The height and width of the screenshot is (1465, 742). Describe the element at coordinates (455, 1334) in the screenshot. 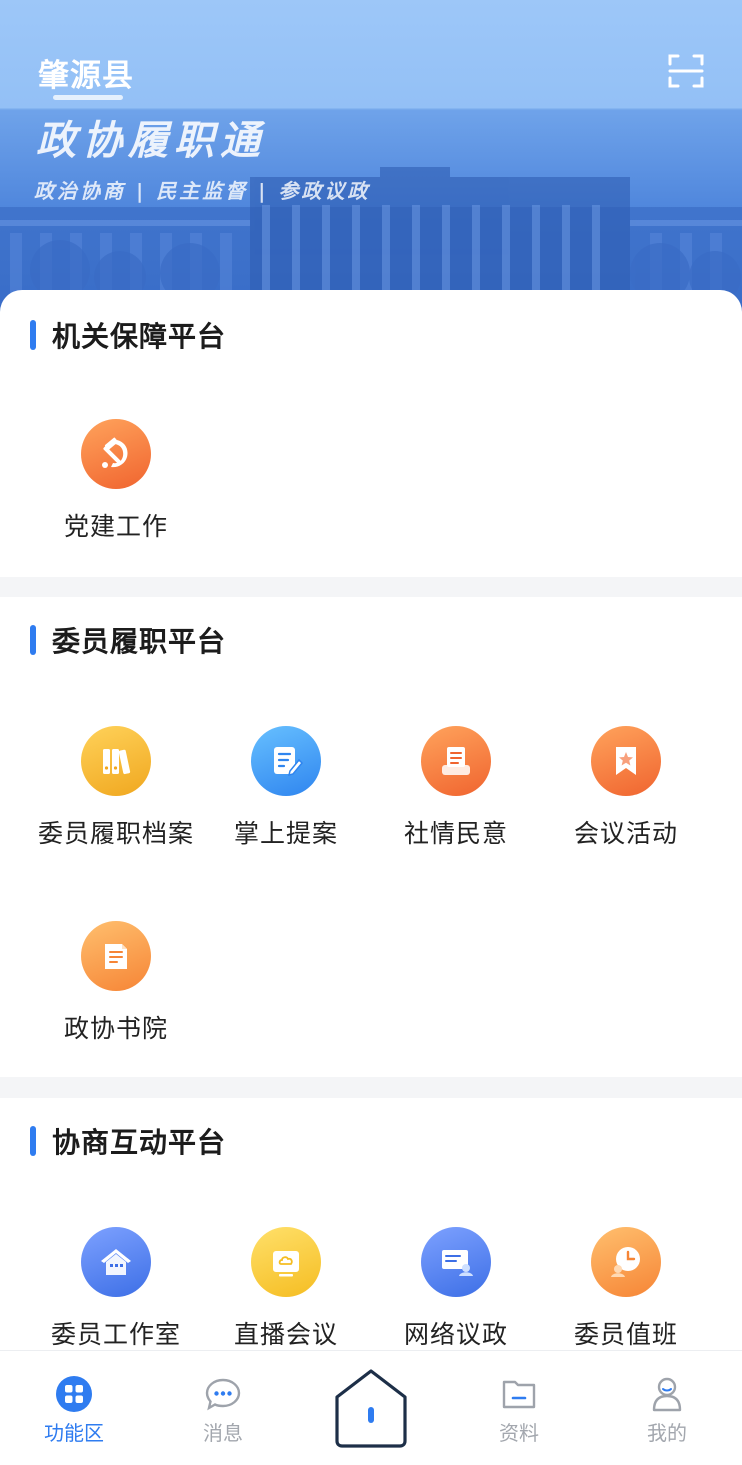

I see `feature-label: 网络议政` at that location.